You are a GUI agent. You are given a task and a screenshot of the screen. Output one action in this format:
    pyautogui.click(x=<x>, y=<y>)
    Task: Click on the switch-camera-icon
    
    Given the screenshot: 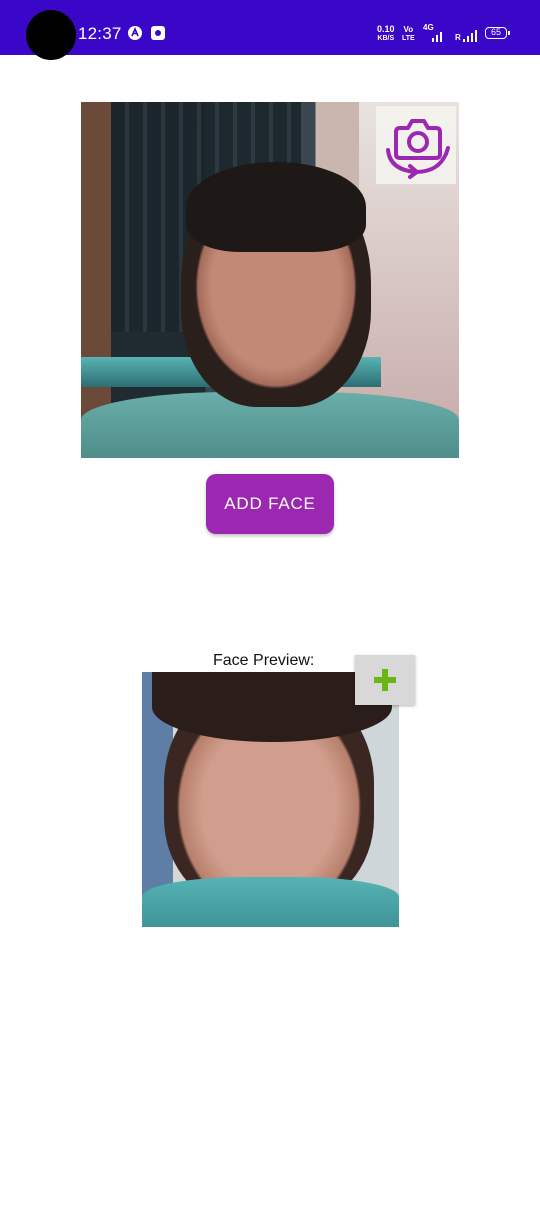 What is the action you would take?
    pyautogui.click(x=418, y=149)
    